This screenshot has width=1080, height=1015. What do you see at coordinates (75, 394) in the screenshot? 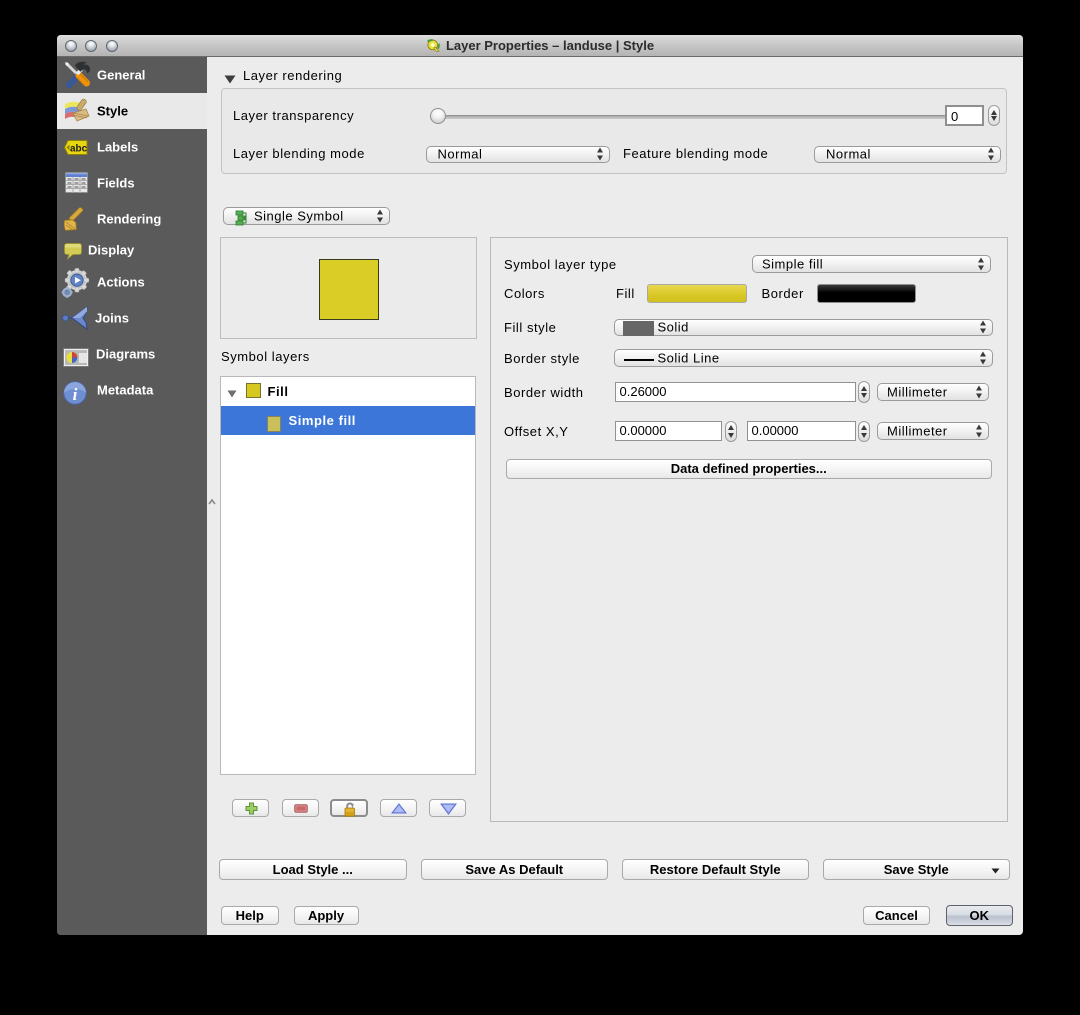
I see `svg-text: i` at bounding box center [75, 394].